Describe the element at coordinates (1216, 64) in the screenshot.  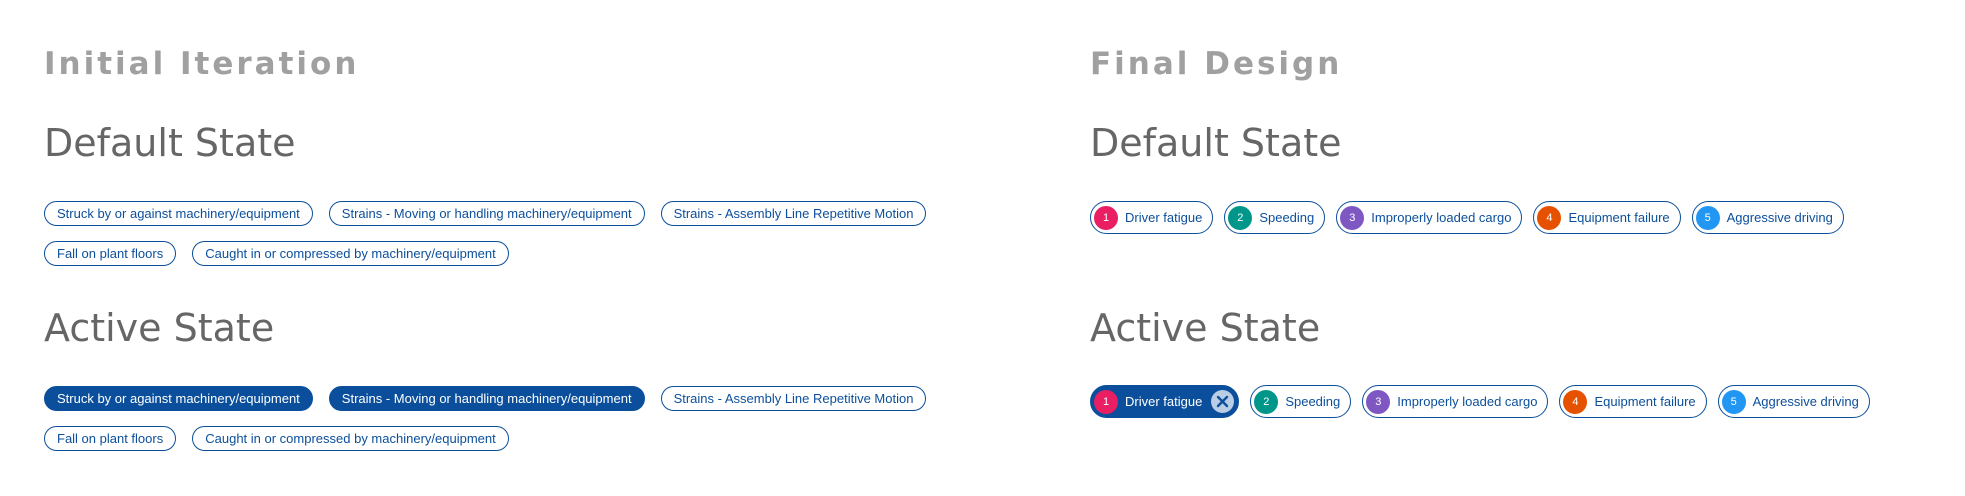
I see `final-design-title: Final Design` at that location.